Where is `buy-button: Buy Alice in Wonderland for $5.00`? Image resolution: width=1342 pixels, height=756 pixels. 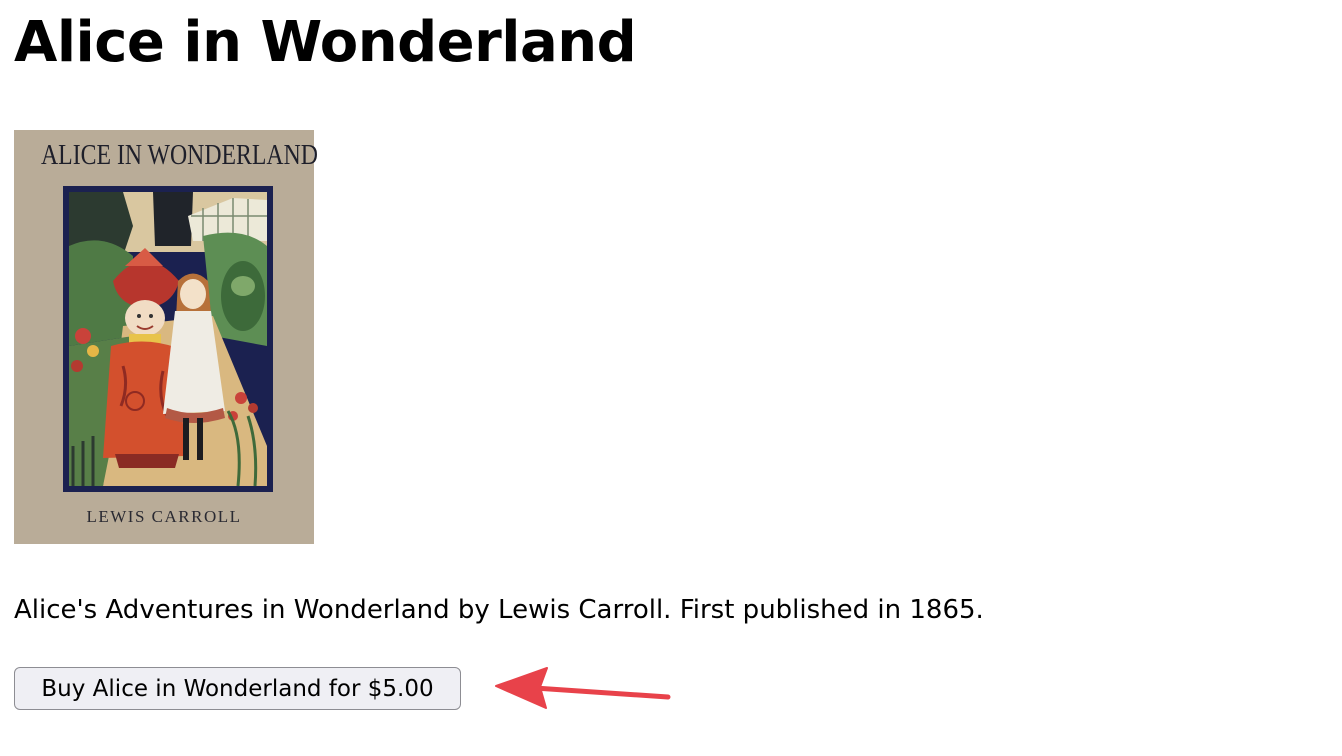
buy-button: Buy Alice in Wonderland for $5.00 is located at coordinates (237, 688).